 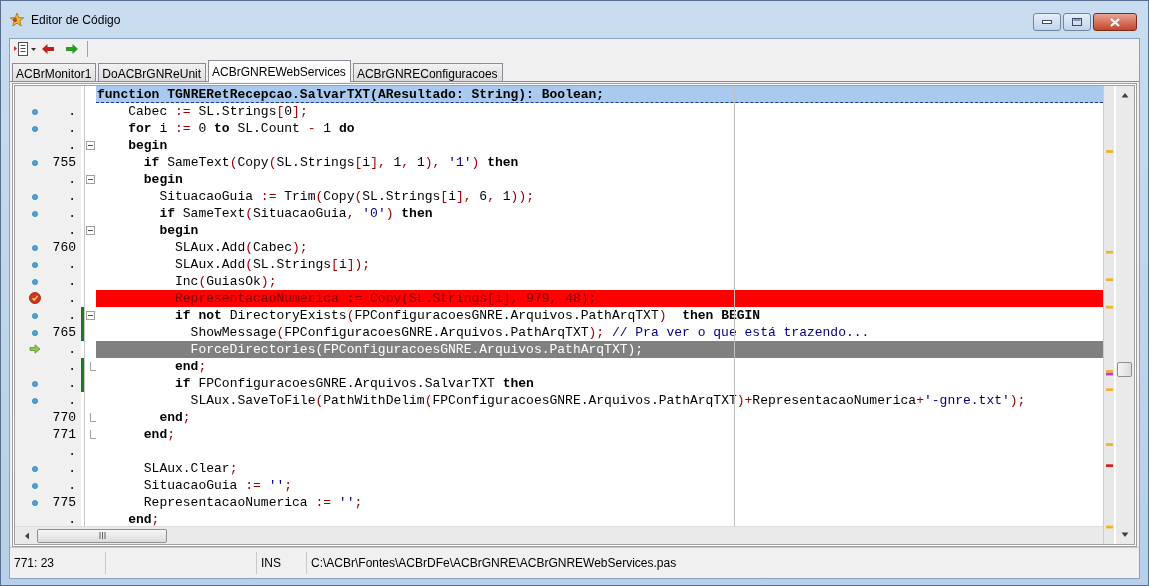 I want to click on grip-icon, so click(x=102, y=535).